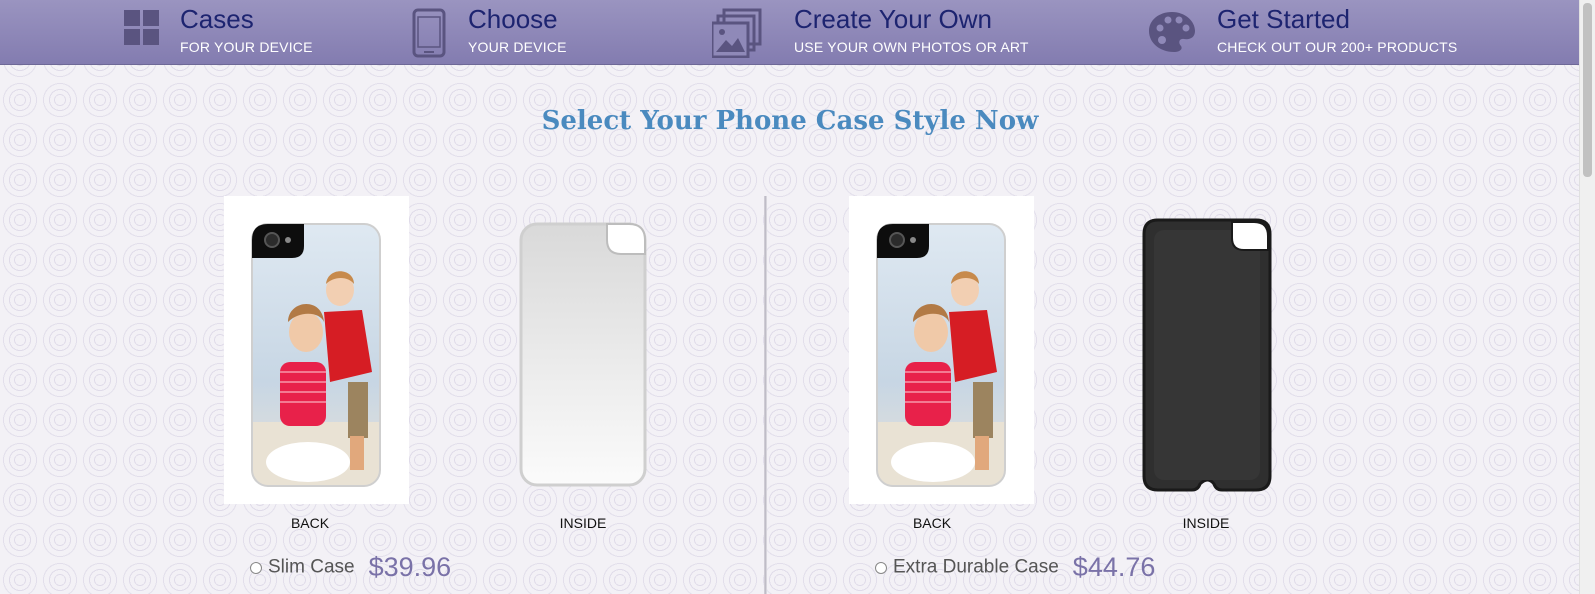 The image size is (1595, 594). What do you see at coordinates (736, 35) in the screenshot?
I see `photo-icon` at bounding box center [736, 35].